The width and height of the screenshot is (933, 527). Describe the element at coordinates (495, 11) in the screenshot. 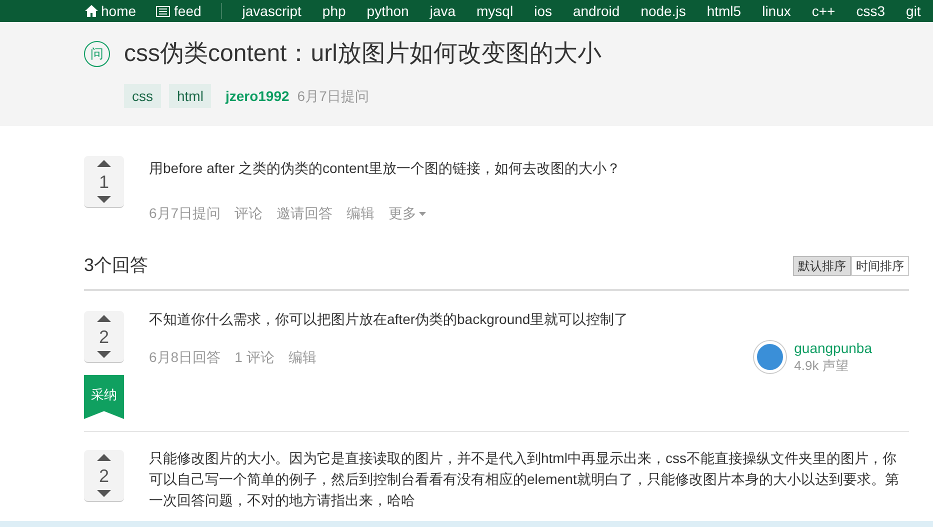

I see `nav-link: mysql` at that location.